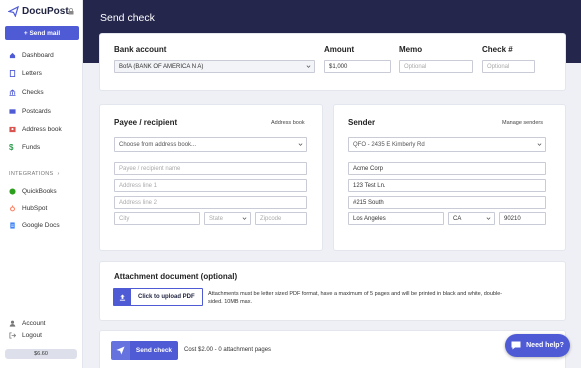 This screenshot has width=581, height=368. I want to click on chevron-right-icon: ›, so click(58, 174).